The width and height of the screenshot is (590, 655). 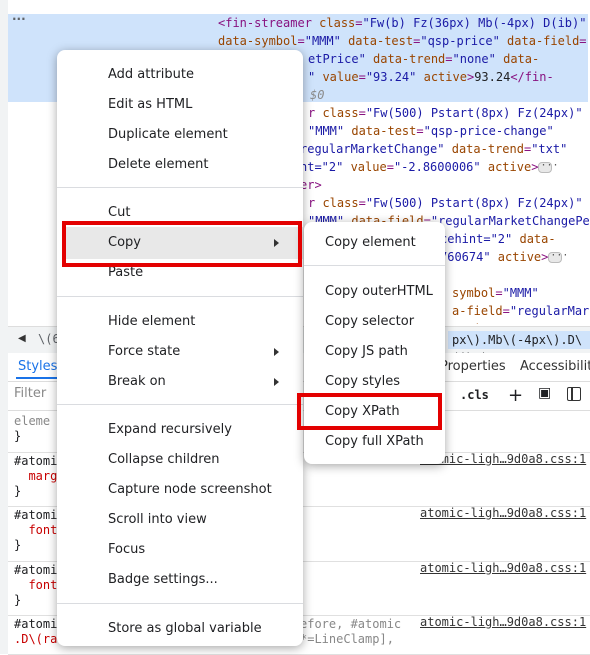 I want to click on rule-selector: #atomi marg}, so click(x=35, y=476).